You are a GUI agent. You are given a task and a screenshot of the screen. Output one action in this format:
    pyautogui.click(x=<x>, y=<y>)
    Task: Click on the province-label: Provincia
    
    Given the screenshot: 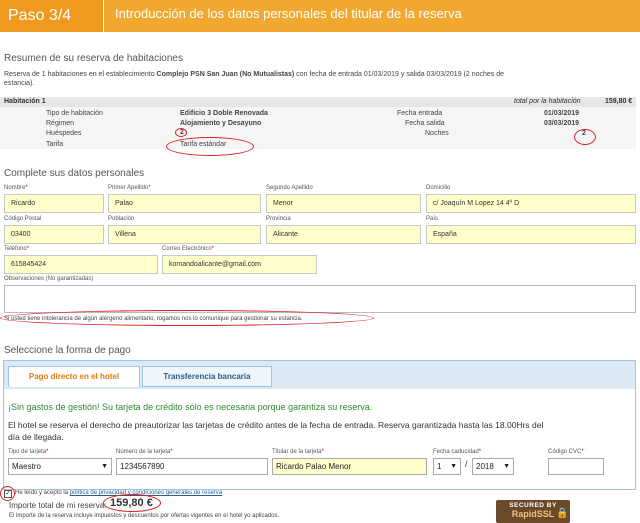 What is the action you would take?
    pyautogui.click(x=278, y=219)
    